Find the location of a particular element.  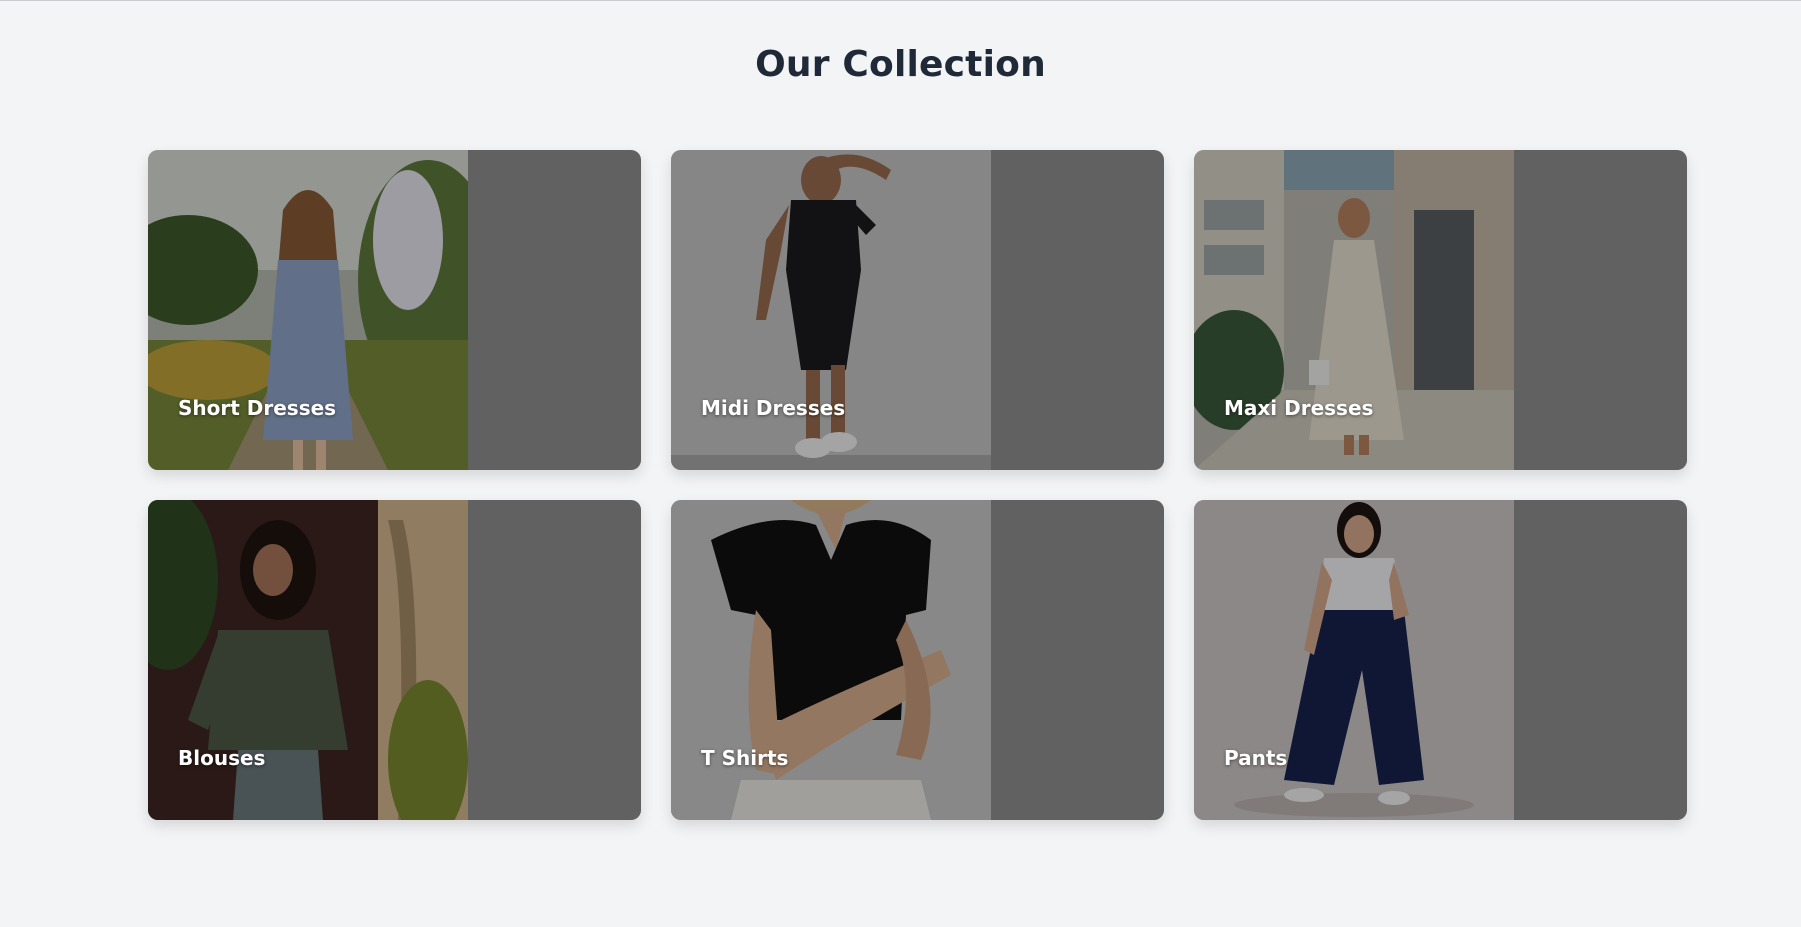

collection-card-pants: Pants is located at coordinates (1440, 660).